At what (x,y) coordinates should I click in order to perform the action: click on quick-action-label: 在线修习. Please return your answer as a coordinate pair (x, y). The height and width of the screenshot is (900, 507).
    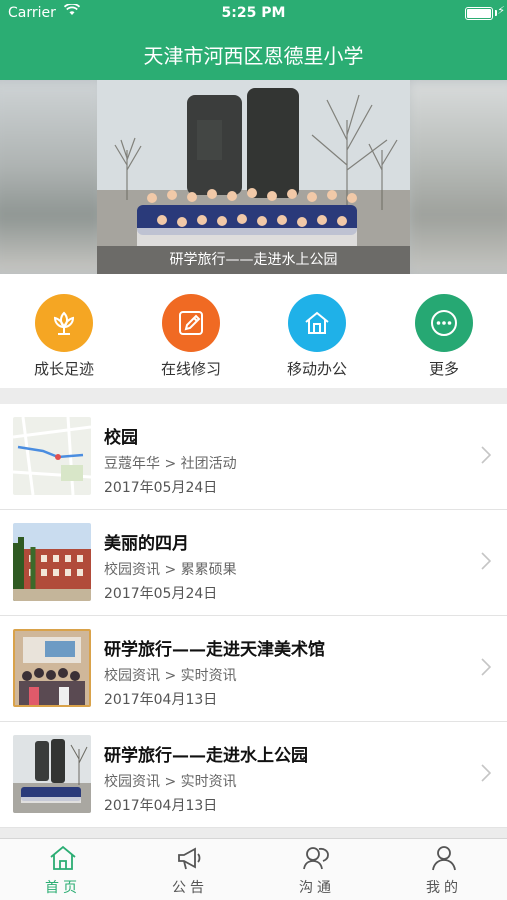
    Looking at the image, I should click on (190, 369).